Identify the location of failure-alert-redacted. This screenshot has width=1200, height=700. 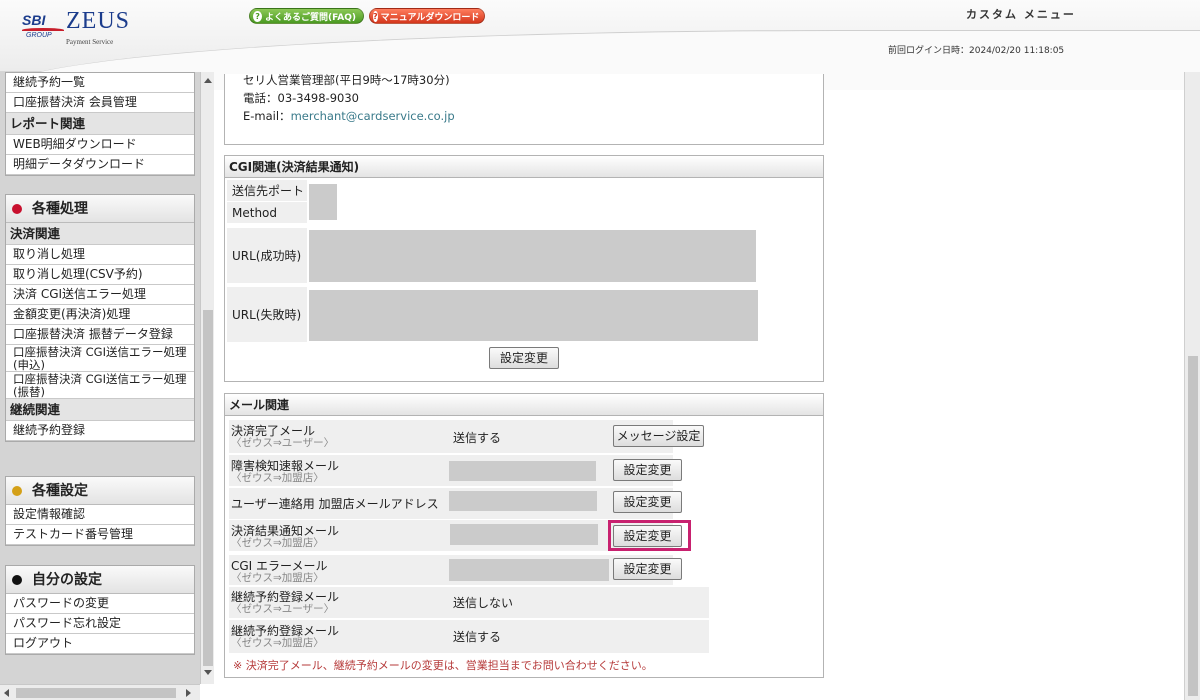
(522, 471).